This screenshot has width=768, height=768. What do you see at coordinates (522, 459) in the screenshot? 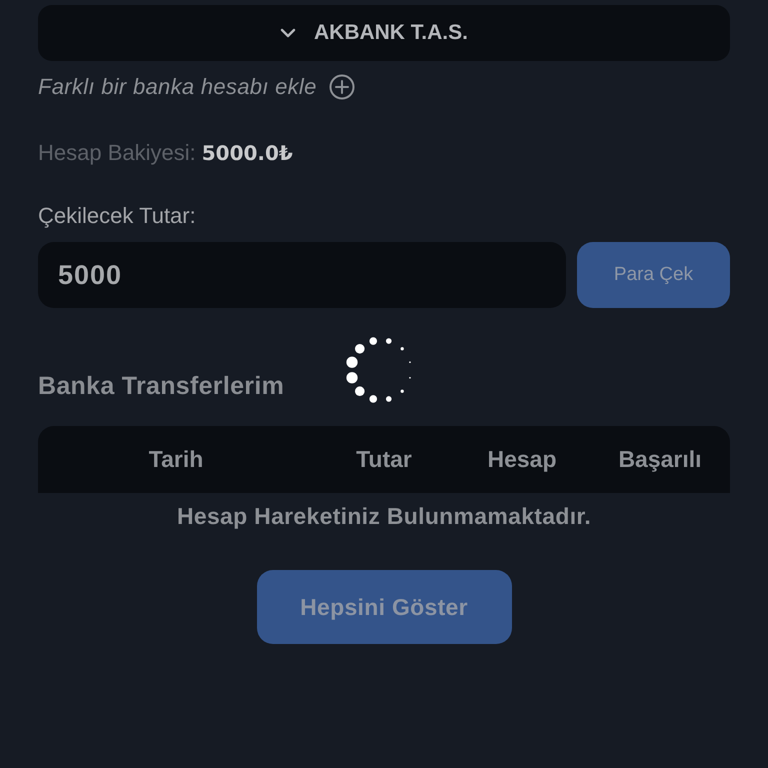
I see `column-header: Hesap` at bounding box center [522, 459].